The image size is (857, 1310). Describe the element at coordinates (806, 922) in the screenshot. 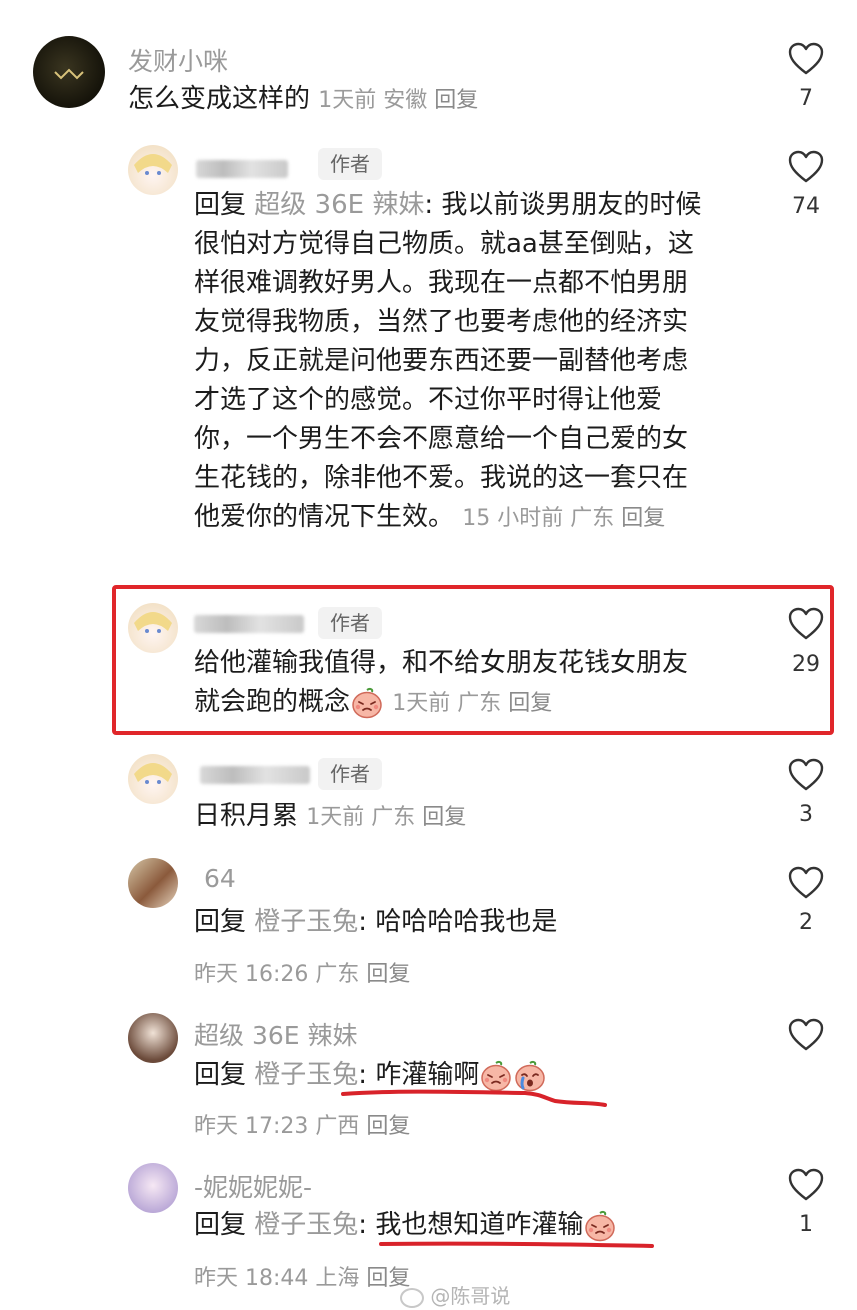

I see `like-count: 2` at that location.